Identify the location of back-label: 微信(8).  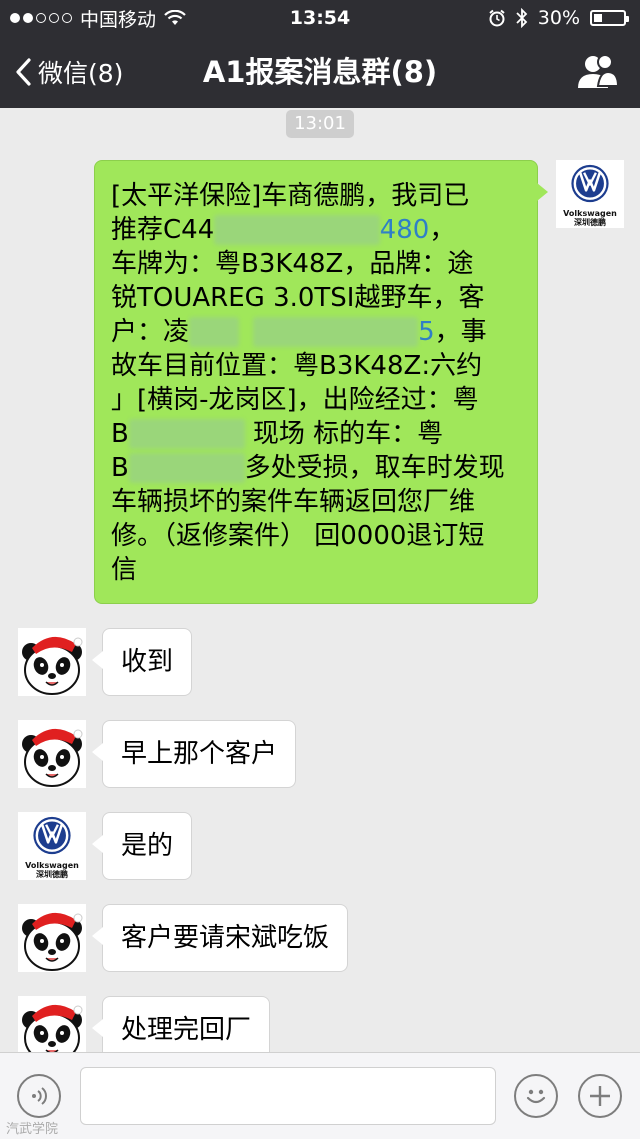
(81, 73).